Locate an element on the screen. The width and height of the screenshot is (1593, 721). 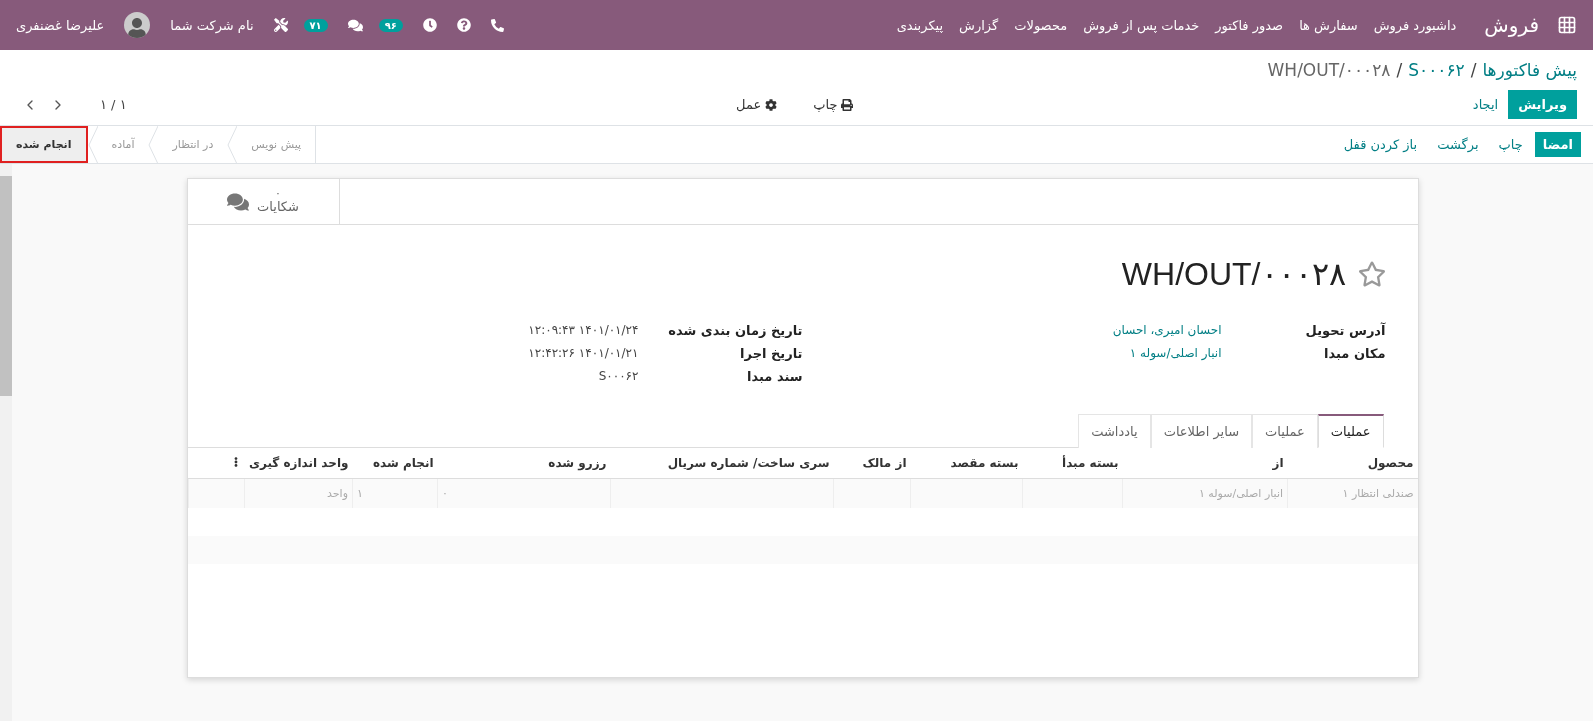
company-name: نام شرکت شما is located at coordinates (212, 25).